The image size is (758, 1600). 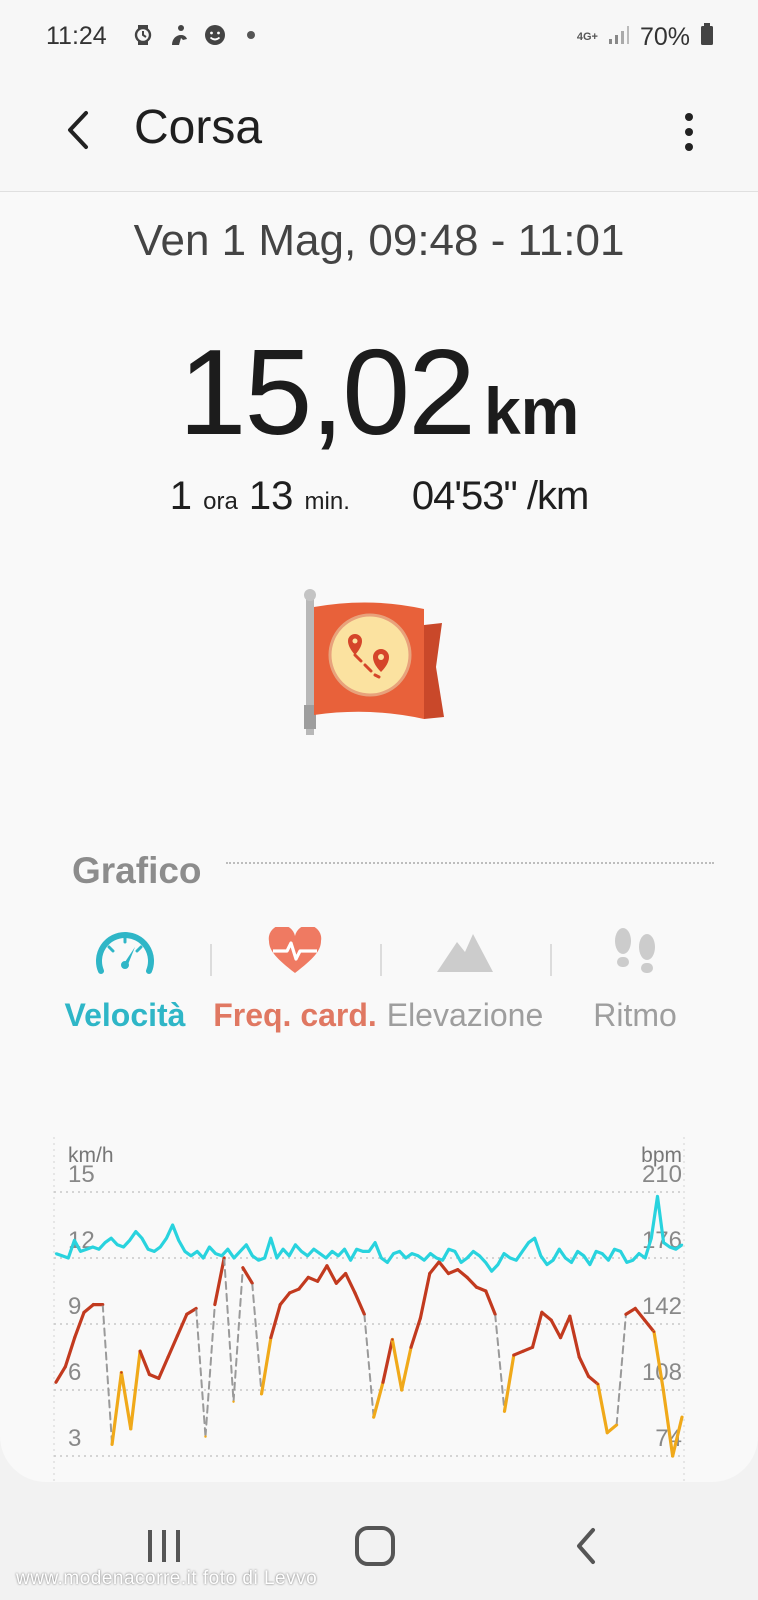 What do you see at coordinates (77, 130) in the screenshot?
I see `back-button` at bounding box center [77, 130].